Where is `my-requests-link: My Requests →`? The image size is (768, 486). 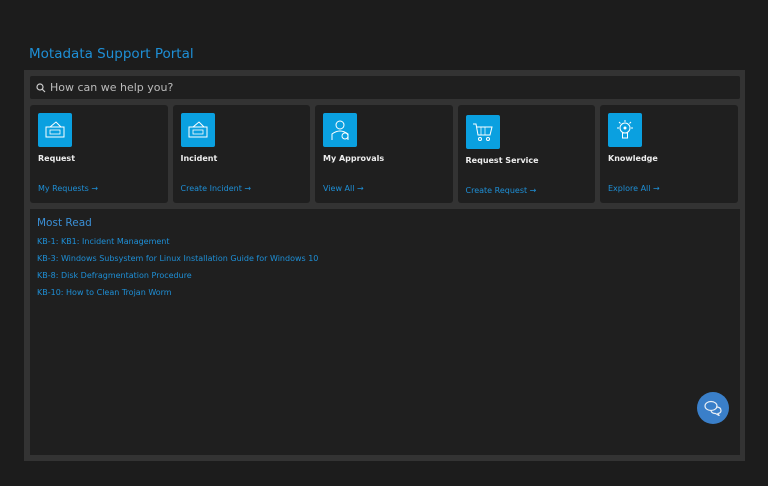
my-requests-link: My Requests → is located at coordinates (68, 188).